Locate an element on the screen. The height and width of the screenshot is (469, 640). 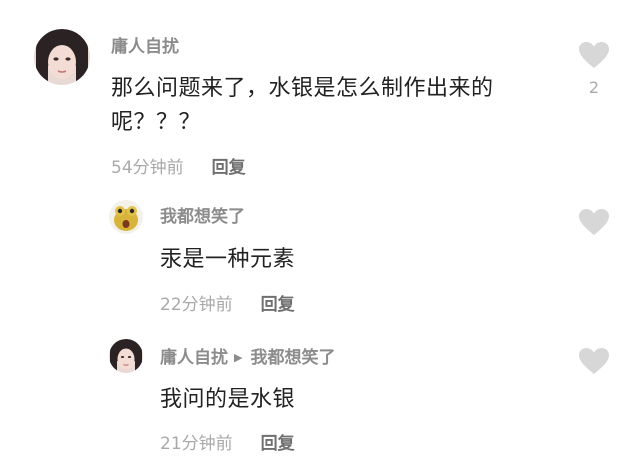
comment-meta: 22分钟前 回复 is located at coordinates (227, 305).